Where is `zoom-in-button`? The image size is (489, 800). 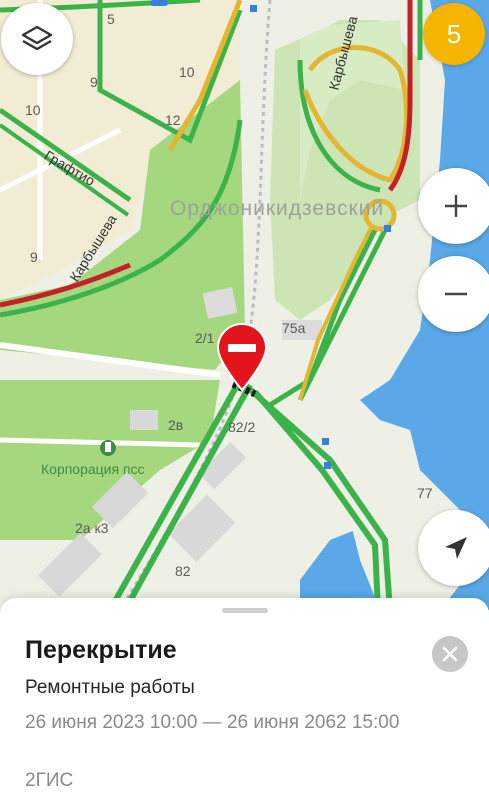
zoom-in-button is located at coordinates (453, 206).